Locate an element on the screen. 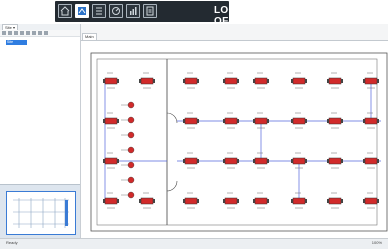 This screenshot has width=388, height=249. nav-strip: LOG OFF is located at coordinates (145, 14).